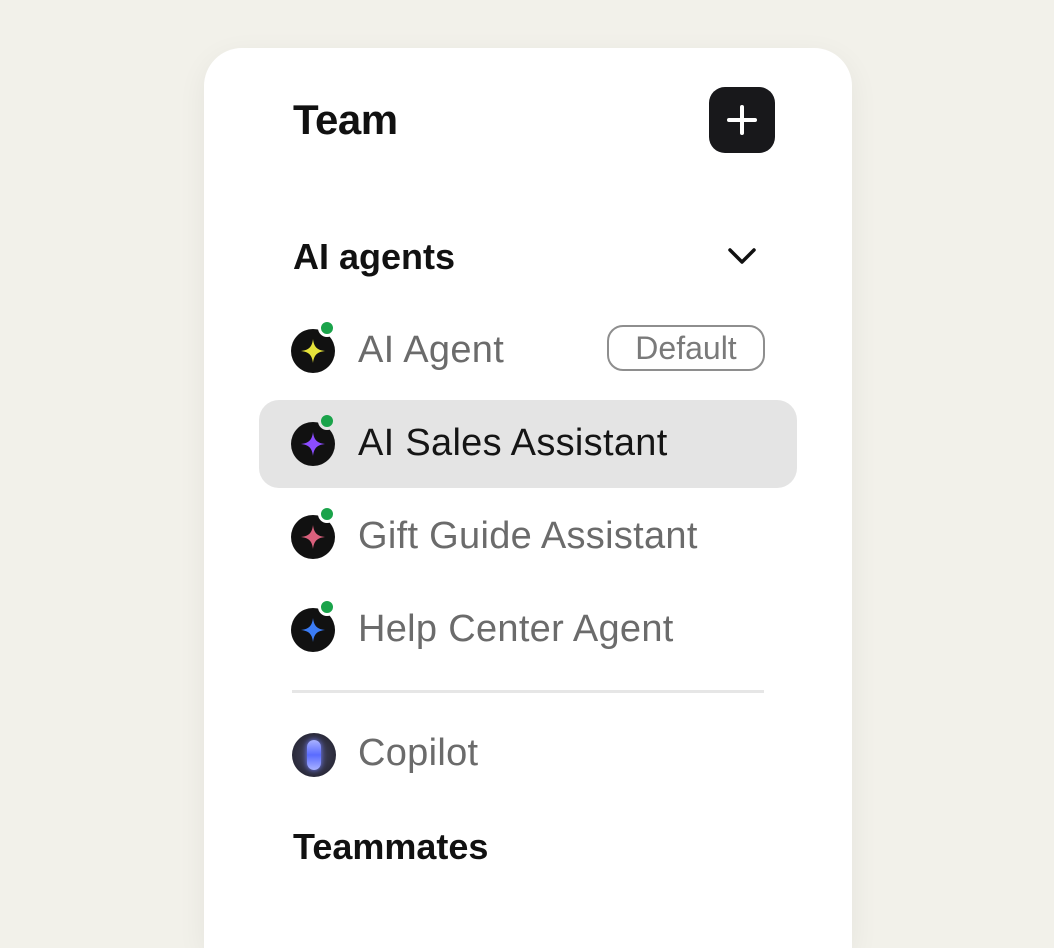  I want to click on agent-label: AI Agent, so click(431, 350).